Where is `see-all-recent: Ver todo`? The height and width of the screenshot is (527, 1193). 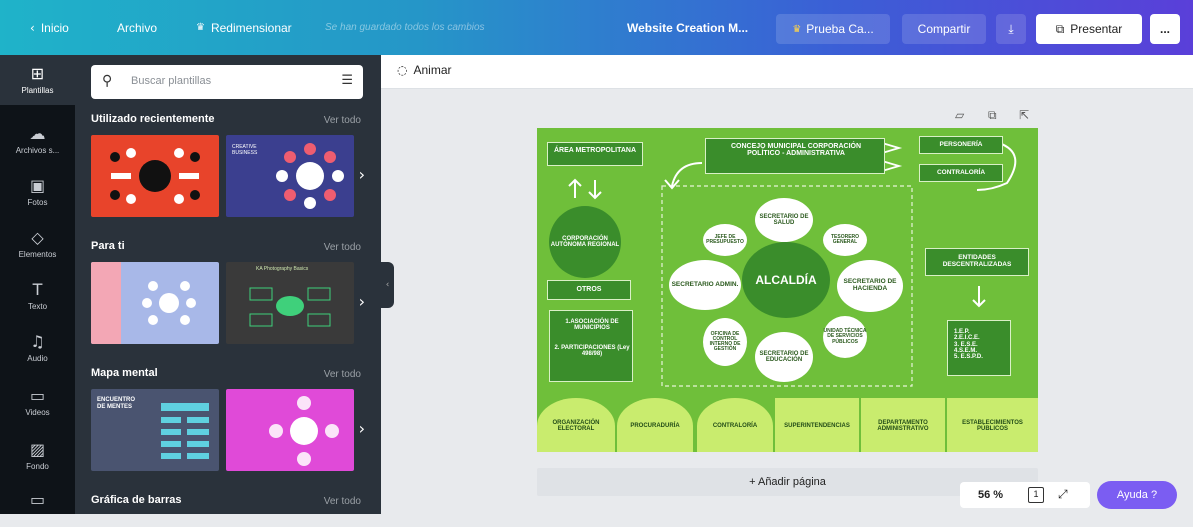
see-all-recent: Ver todo is located at coordinates (342, 120).